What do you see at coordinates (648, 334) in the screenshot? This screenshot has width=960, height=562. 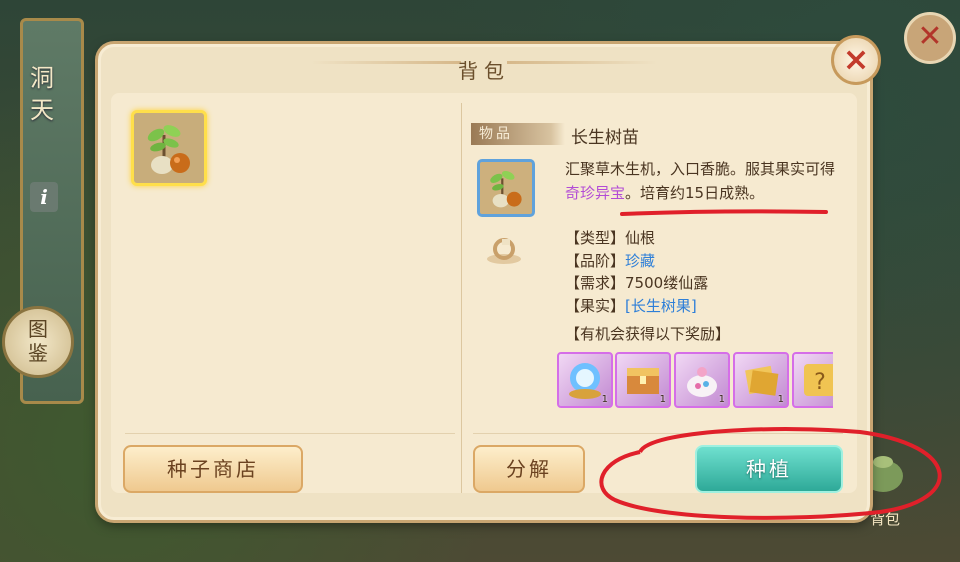 I see `reward-title: 【有机会获得以下奖励】` at bounding box center [648, 334].